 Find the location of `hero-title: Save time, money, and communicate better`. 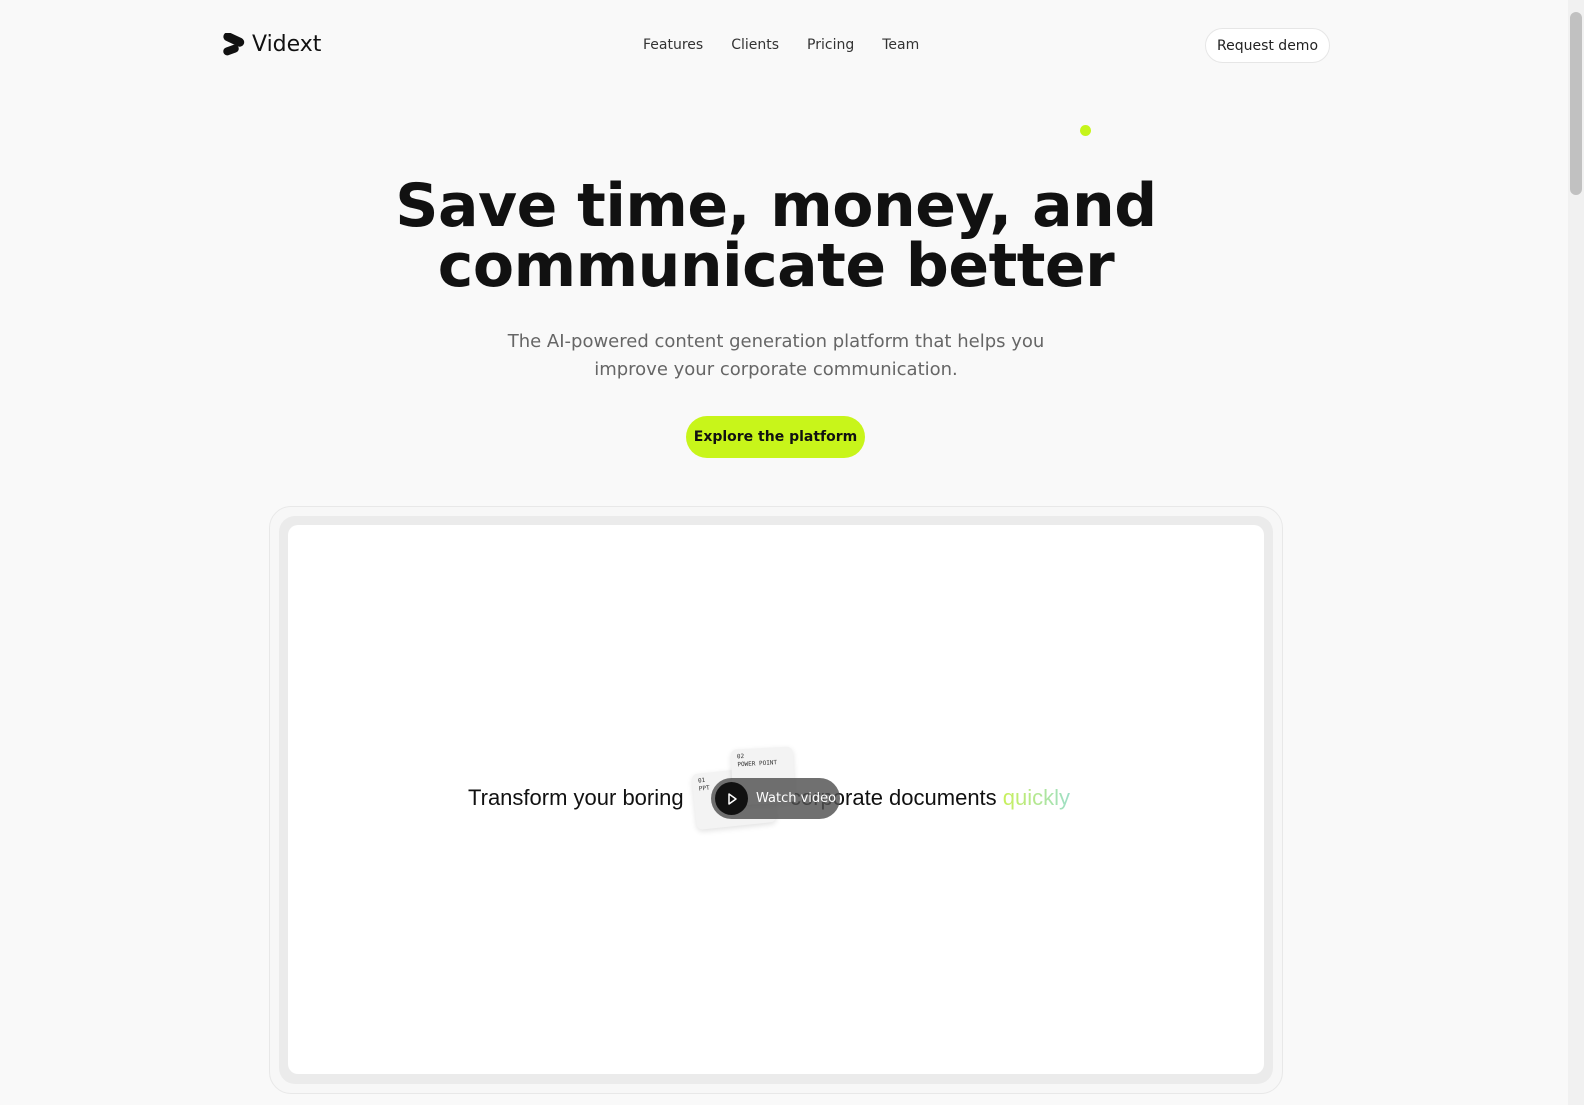

hero-title: Save time, money, and communicate better is located at coordinates (776, 236).